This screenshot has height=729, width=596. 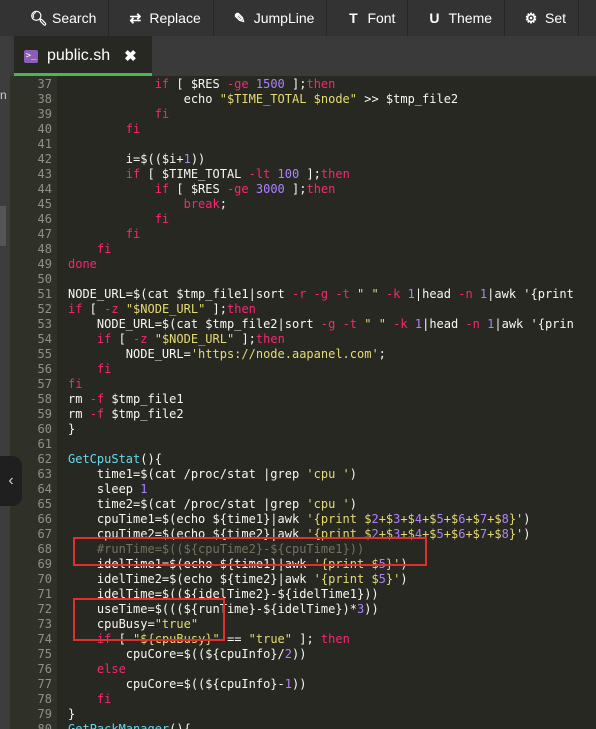 What do you see at coordinates (303, 444) in the screenshot?
I see `code-line: 61` at bounding box center [303, 444].